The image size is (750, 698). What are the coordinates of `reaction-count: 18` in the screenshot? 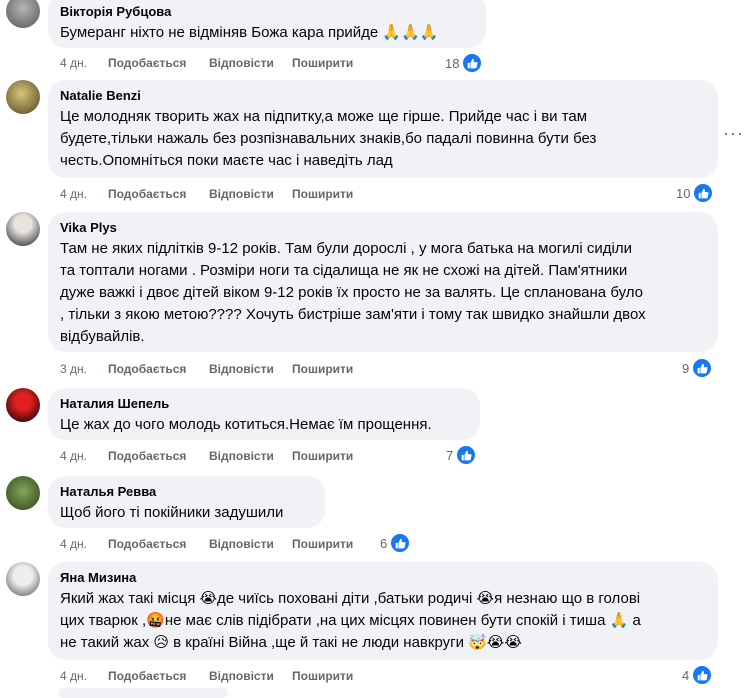 It's located at (464, 63).